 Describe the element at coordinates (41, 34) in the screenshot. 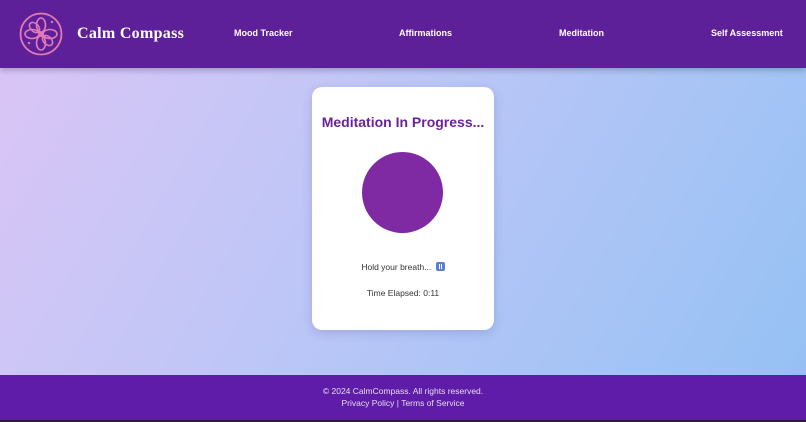

I see `flower-logo-icon` at that location.